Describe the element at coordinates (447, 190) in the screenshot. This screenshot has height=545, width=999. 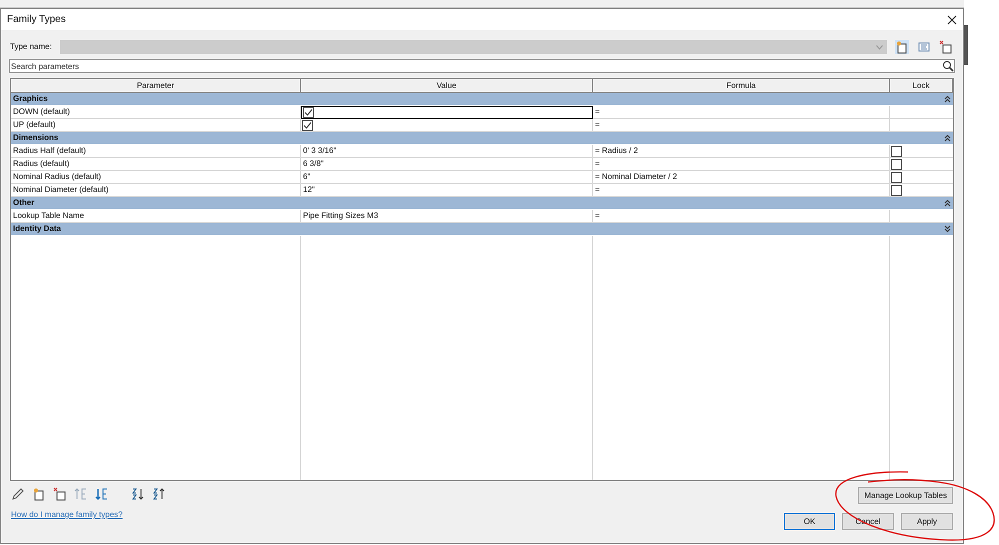
I see `table-cell: 12"` at that location.